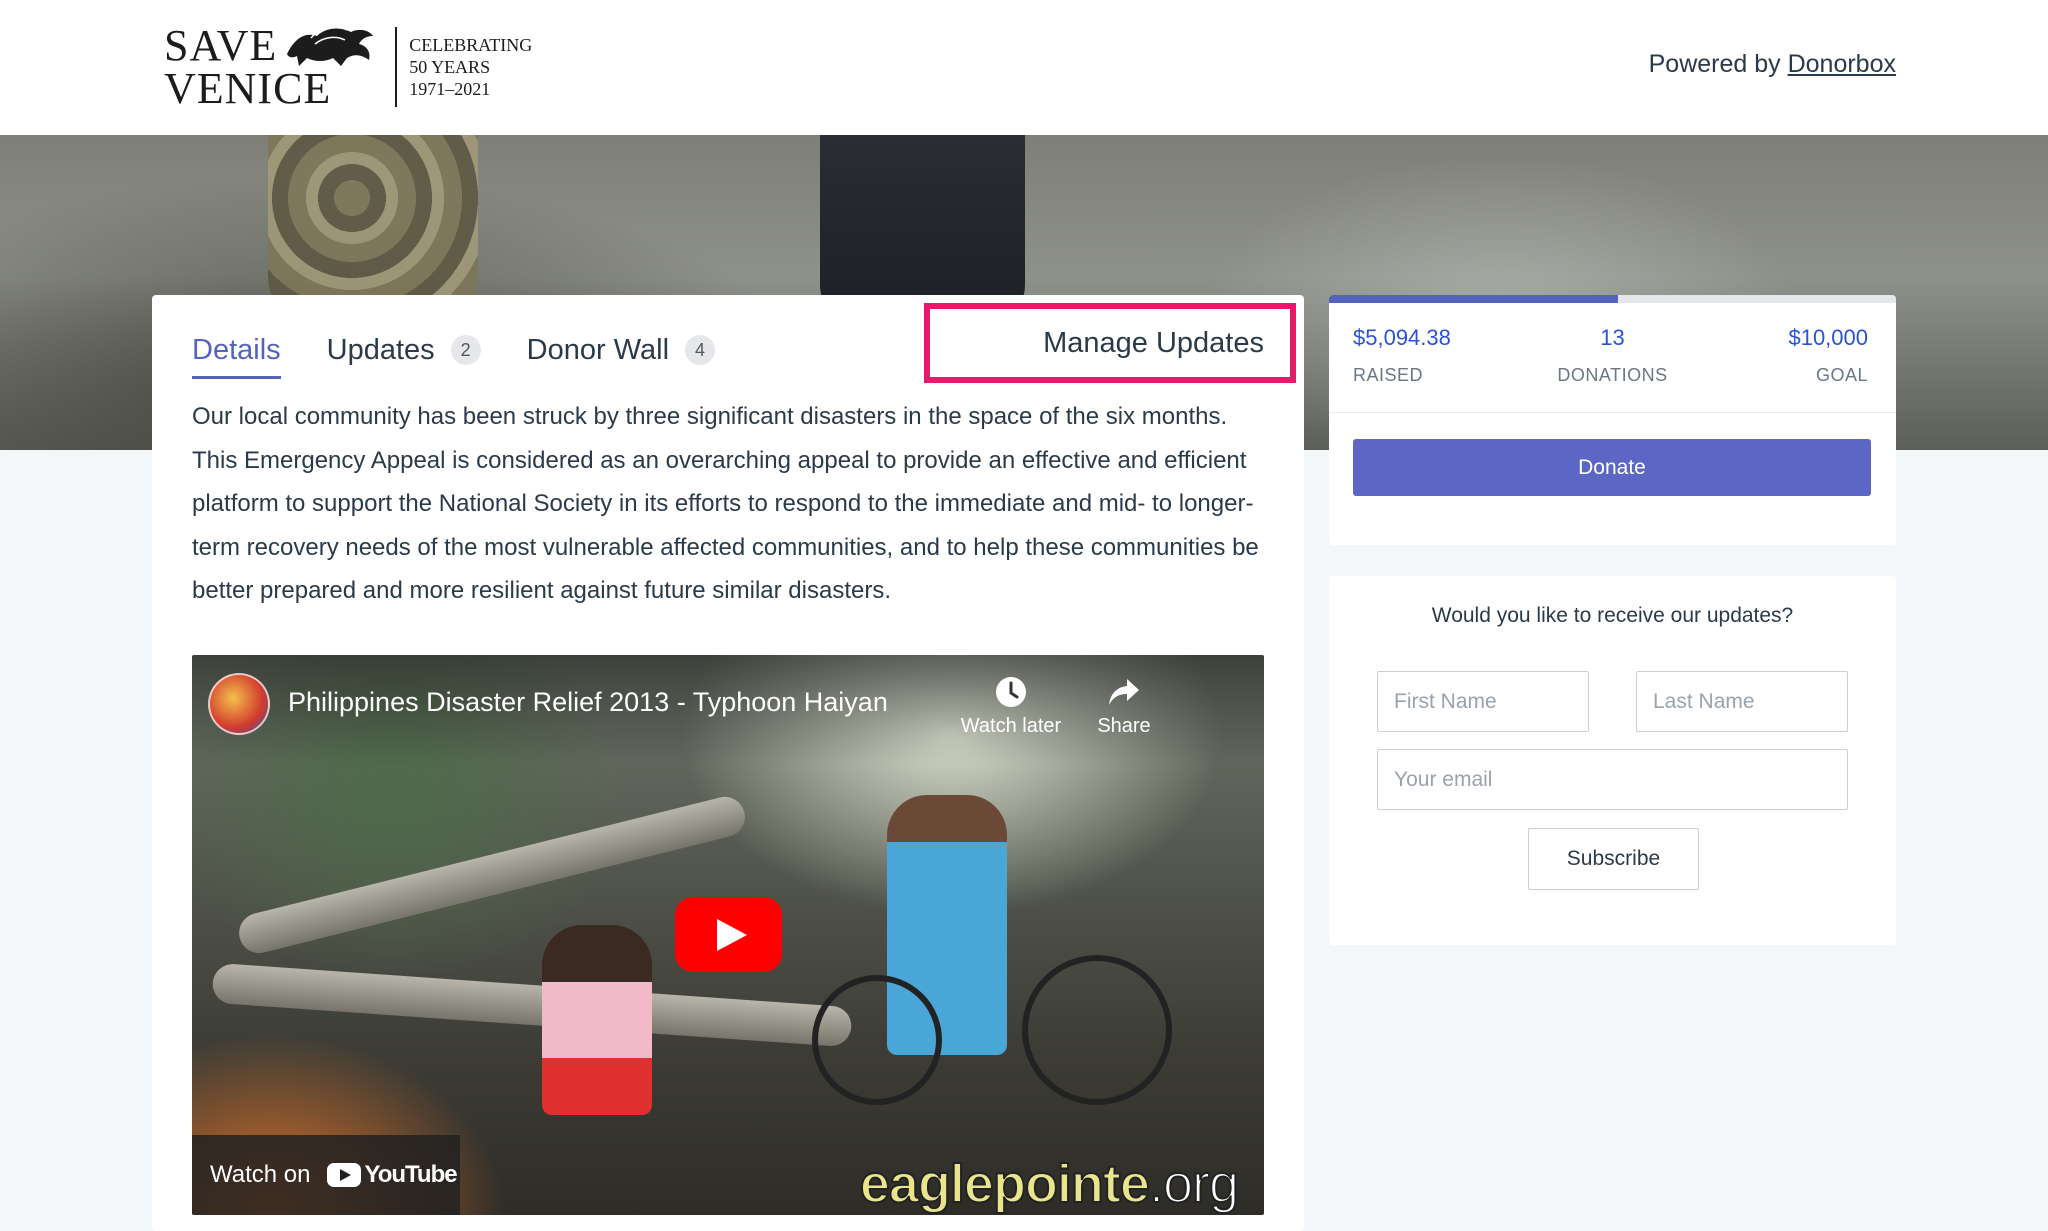 This screenshot has width=2048, height=1231. I want to click on logo-word-save: SAVE, so click(221, 45).